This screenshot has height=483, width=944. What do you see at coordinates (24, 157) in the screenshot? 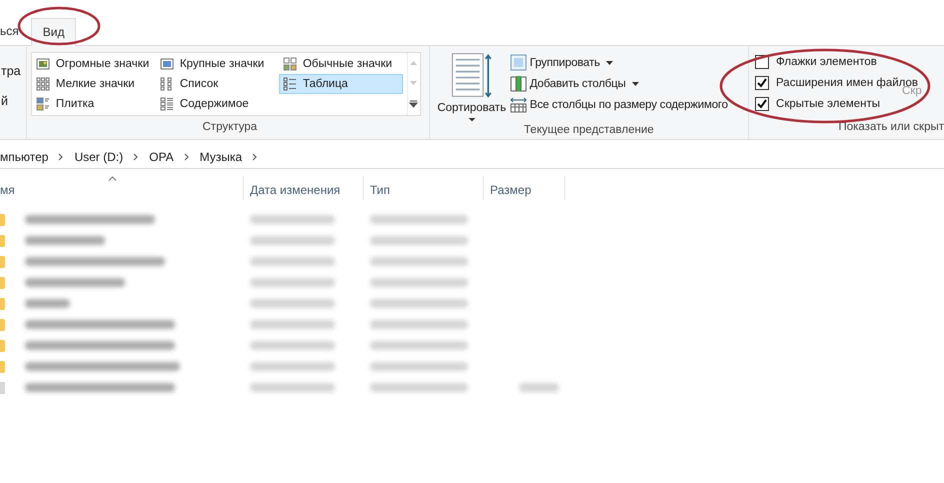
I see `breadcrumb: мпьютер` at bounding box center [24, 157].